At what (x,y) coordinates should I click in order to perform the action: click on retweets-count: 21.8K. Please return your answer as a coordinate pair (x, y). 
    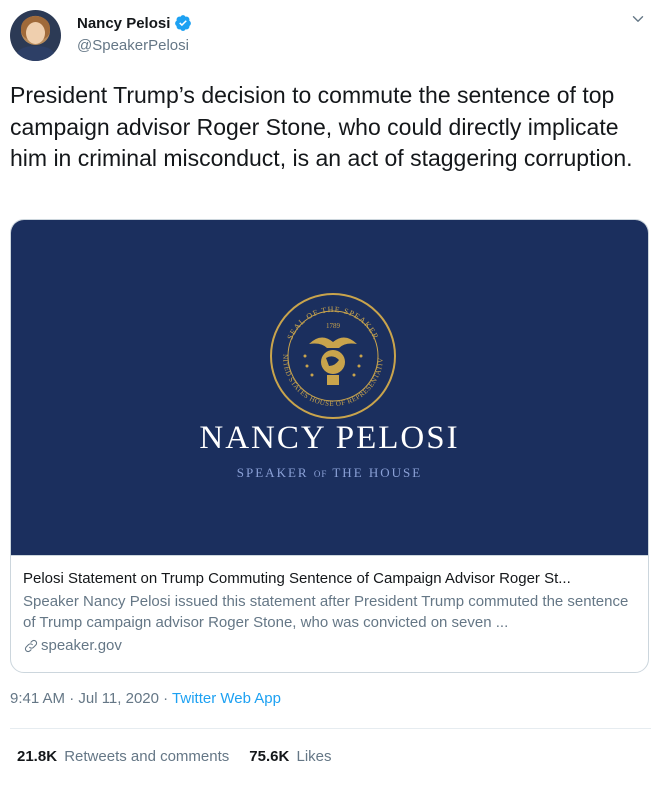
    Looking at the image, I should click on (37, 756).